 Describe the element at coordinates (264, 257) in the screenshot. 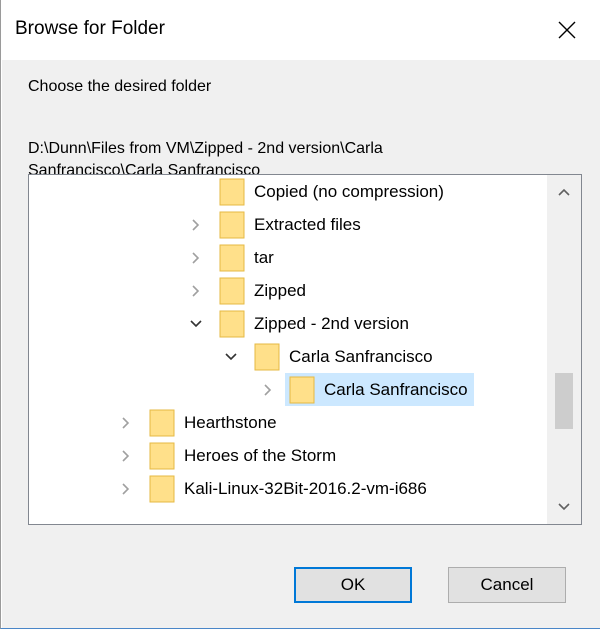

I see `tree-item-label: tar` at that location.